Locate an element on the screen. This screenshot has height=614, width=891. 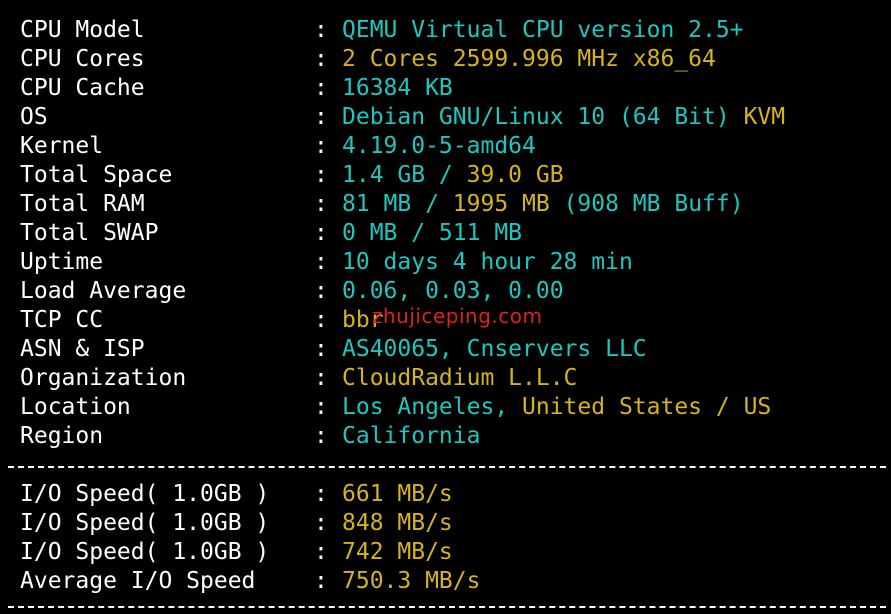
row-label: Average I/O Speed is located at coordinates (138, 581).